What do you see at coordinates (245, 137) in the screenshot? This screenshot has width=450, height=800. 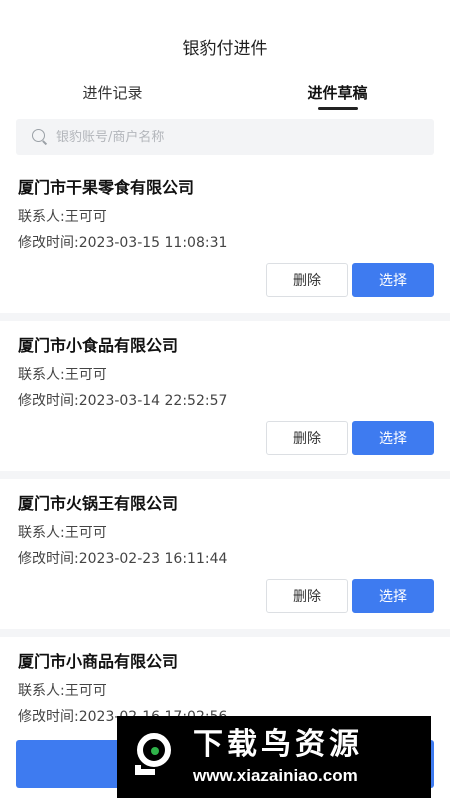 I see `search-input` at bounding box center [245, 137].